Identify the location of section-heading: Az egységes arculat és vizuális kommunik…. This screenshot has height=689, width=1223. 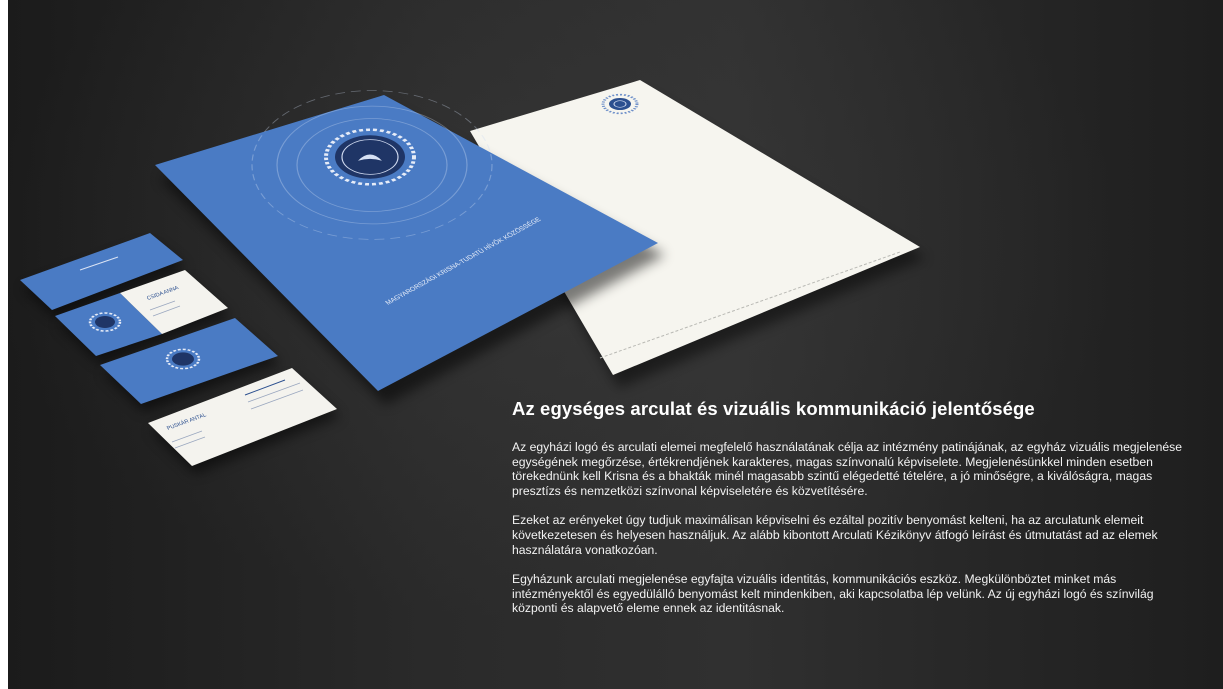
(773, 408).